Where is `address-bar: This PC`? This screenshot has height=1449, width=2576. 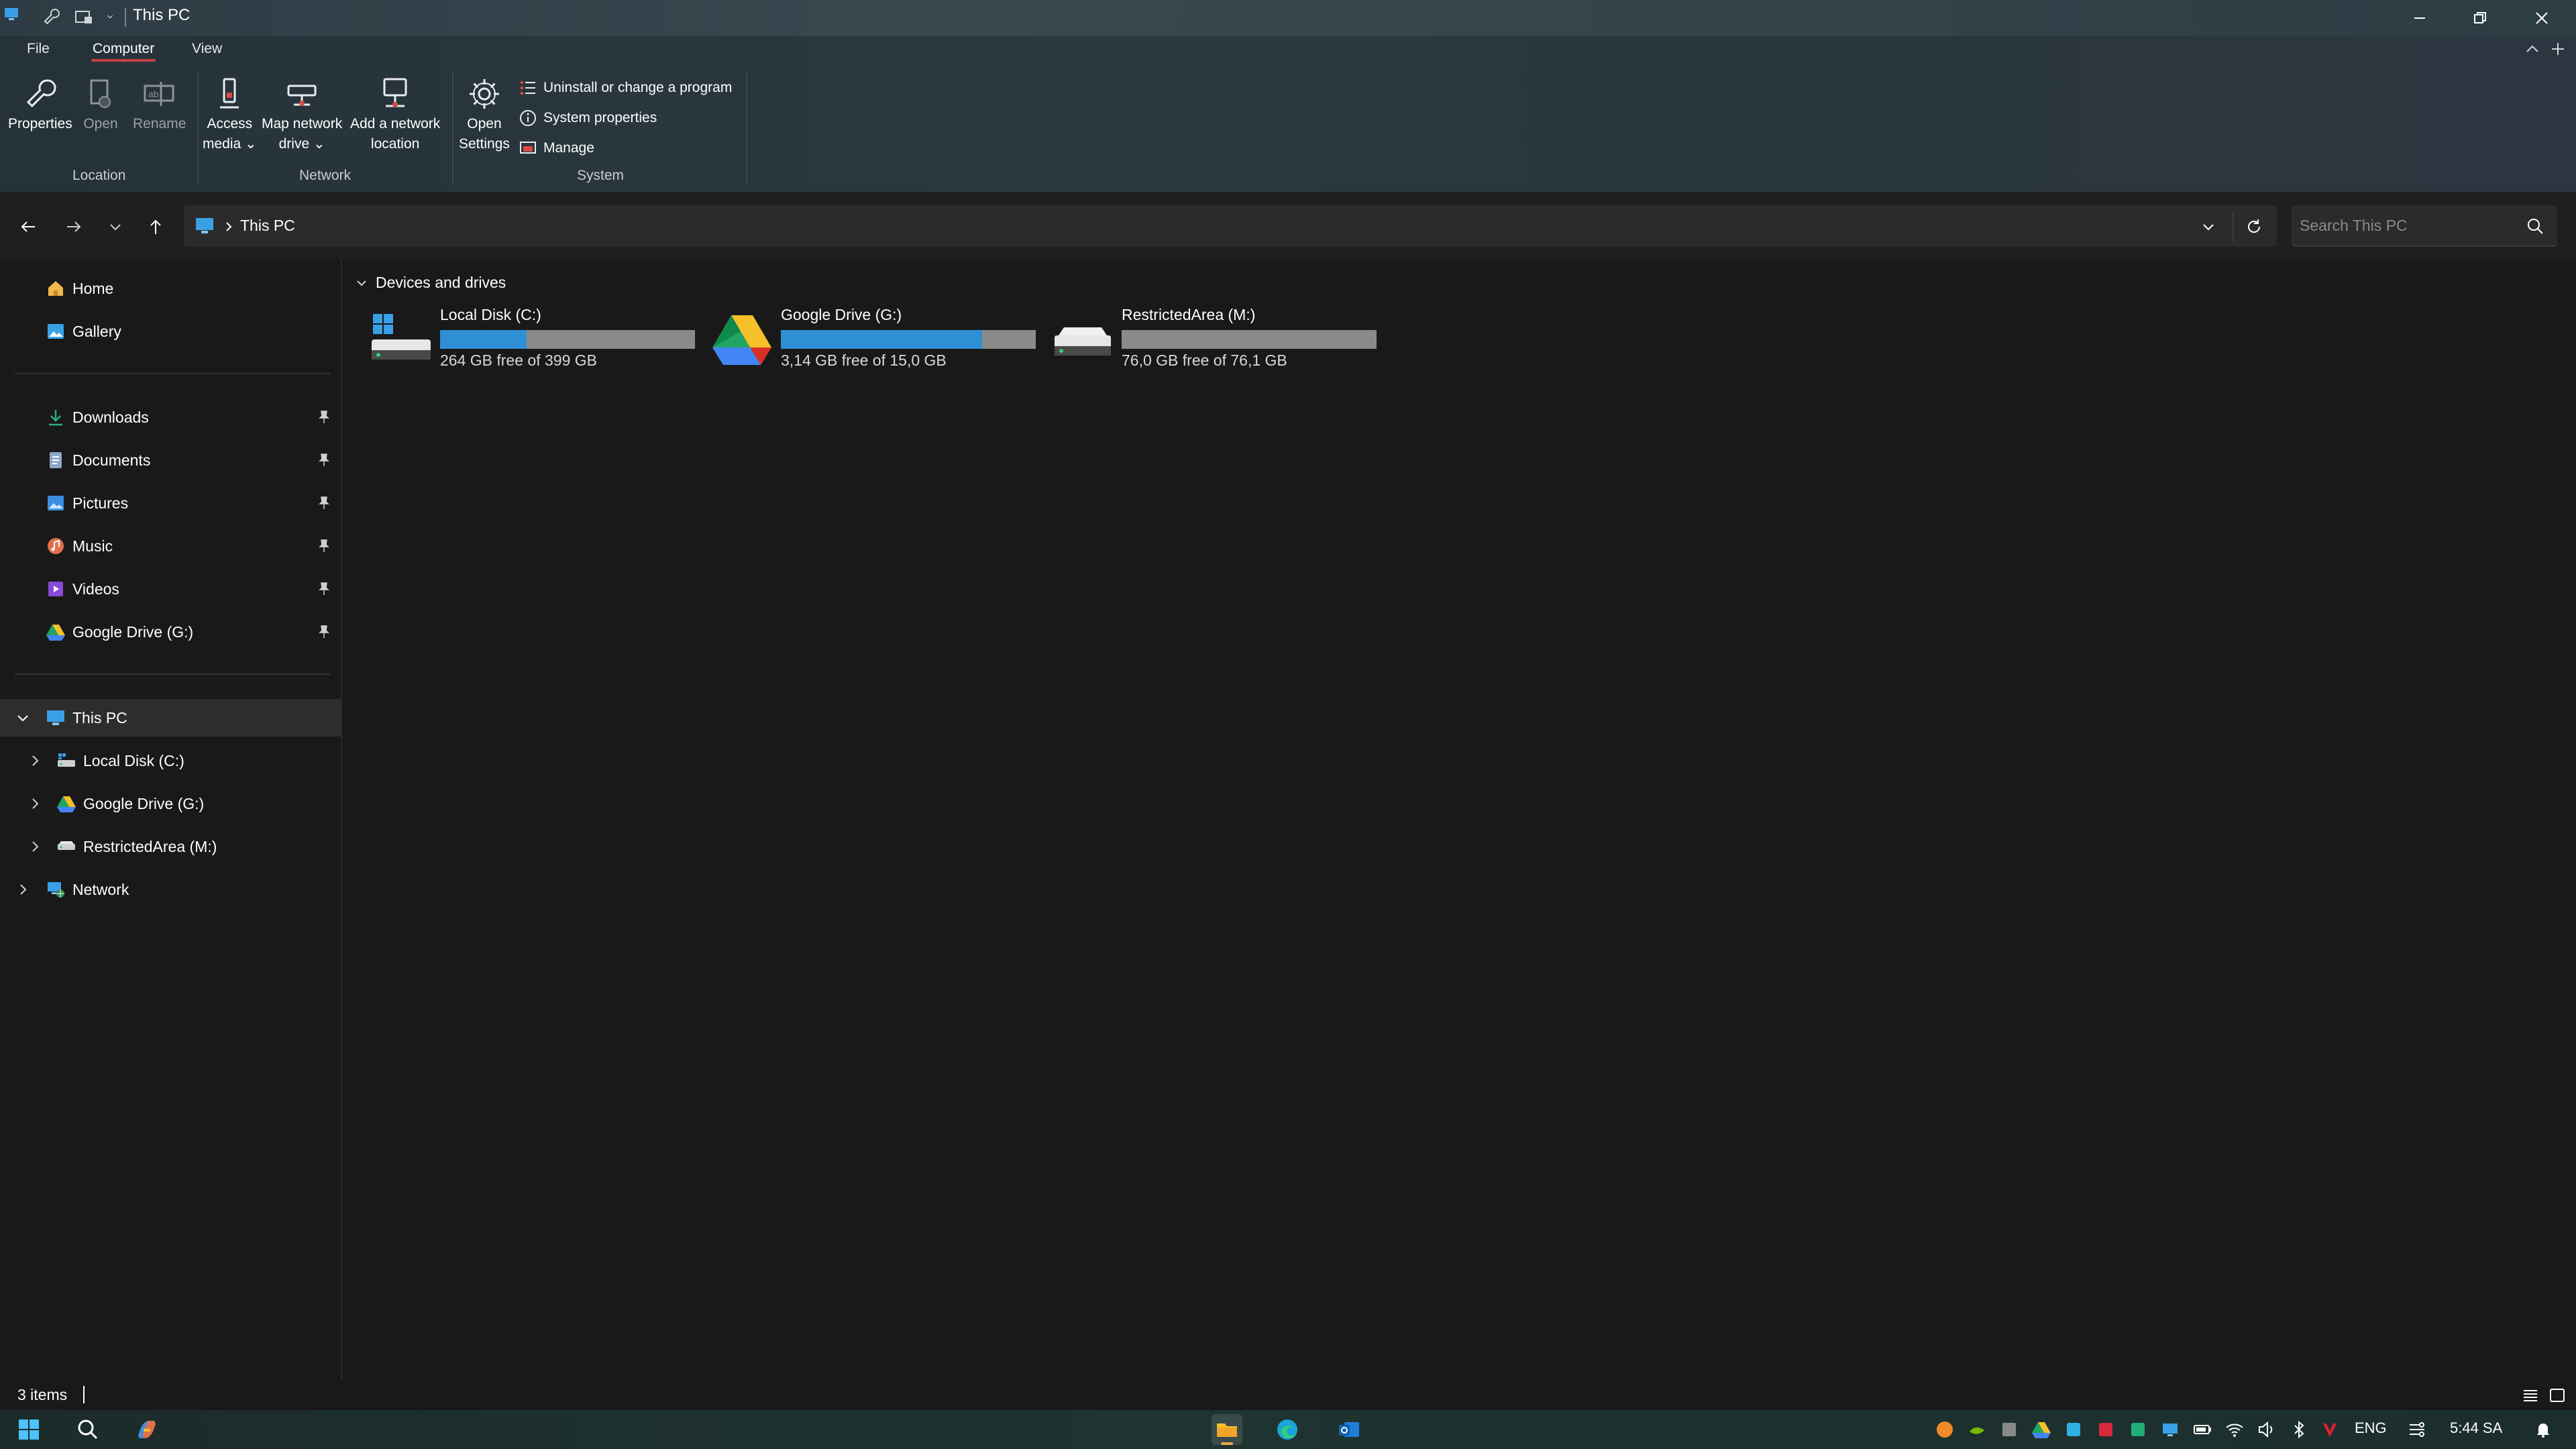 address-bar: This PC is located at coordinates (1230, 226).